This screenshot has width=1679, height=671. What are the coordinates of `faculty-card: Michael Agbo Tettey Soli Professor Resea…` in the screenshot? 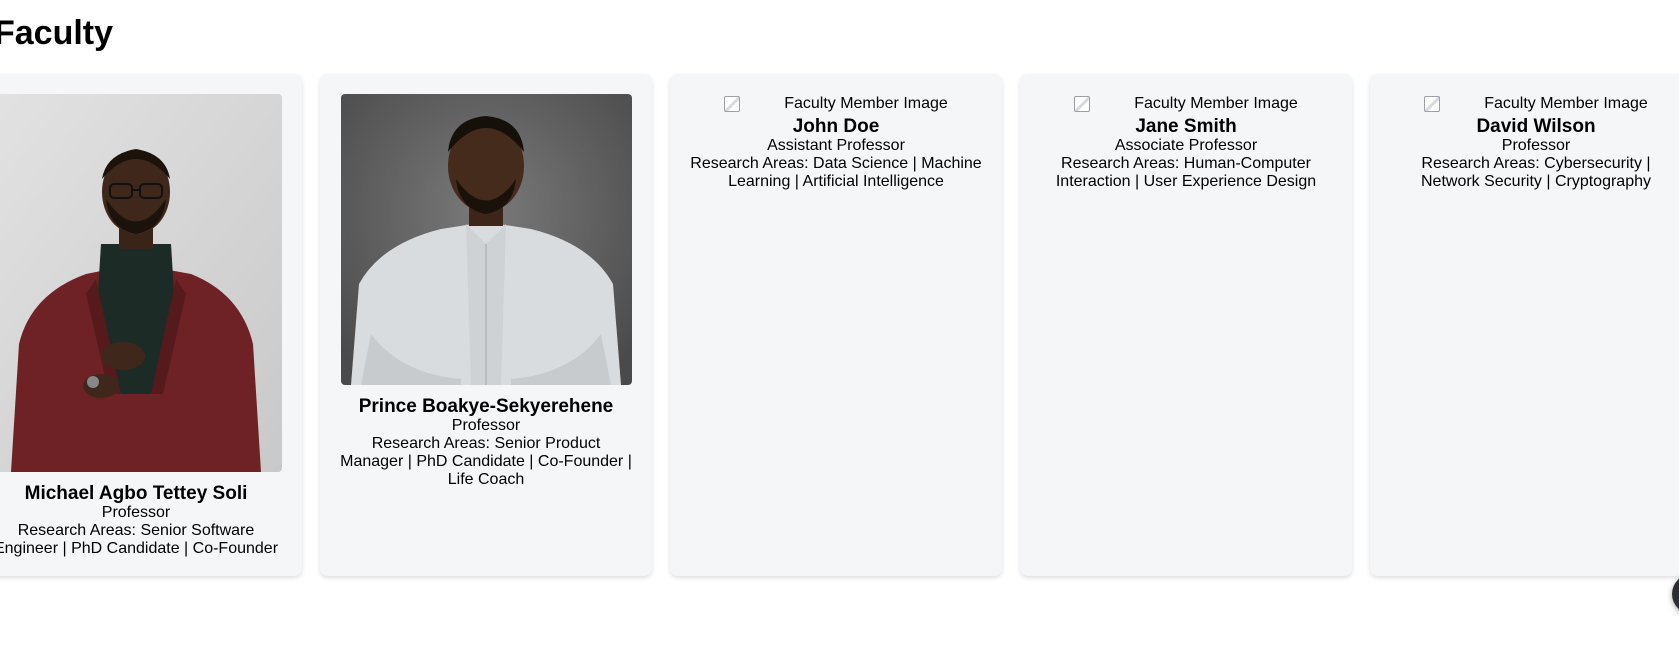 It's located at (151, 325).